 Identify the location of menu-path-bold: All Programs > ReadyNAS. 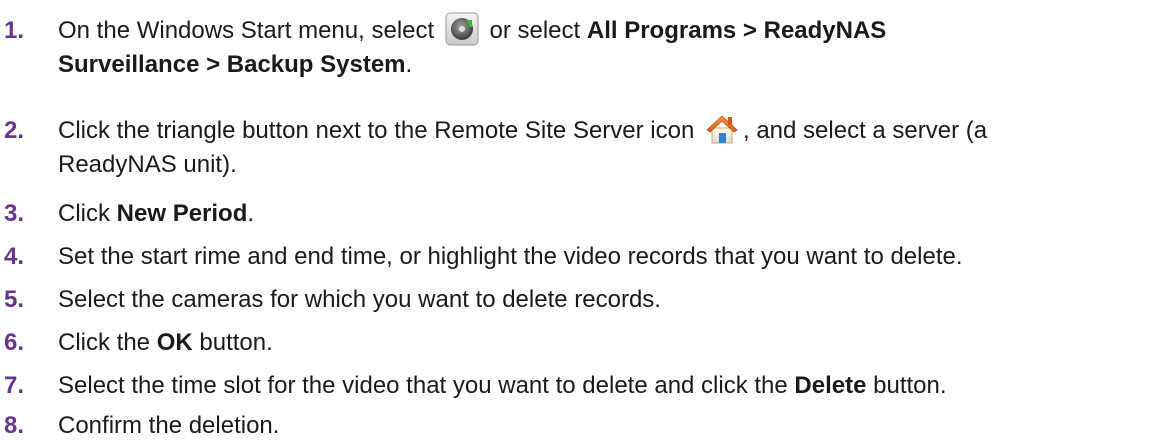
(736, 30).